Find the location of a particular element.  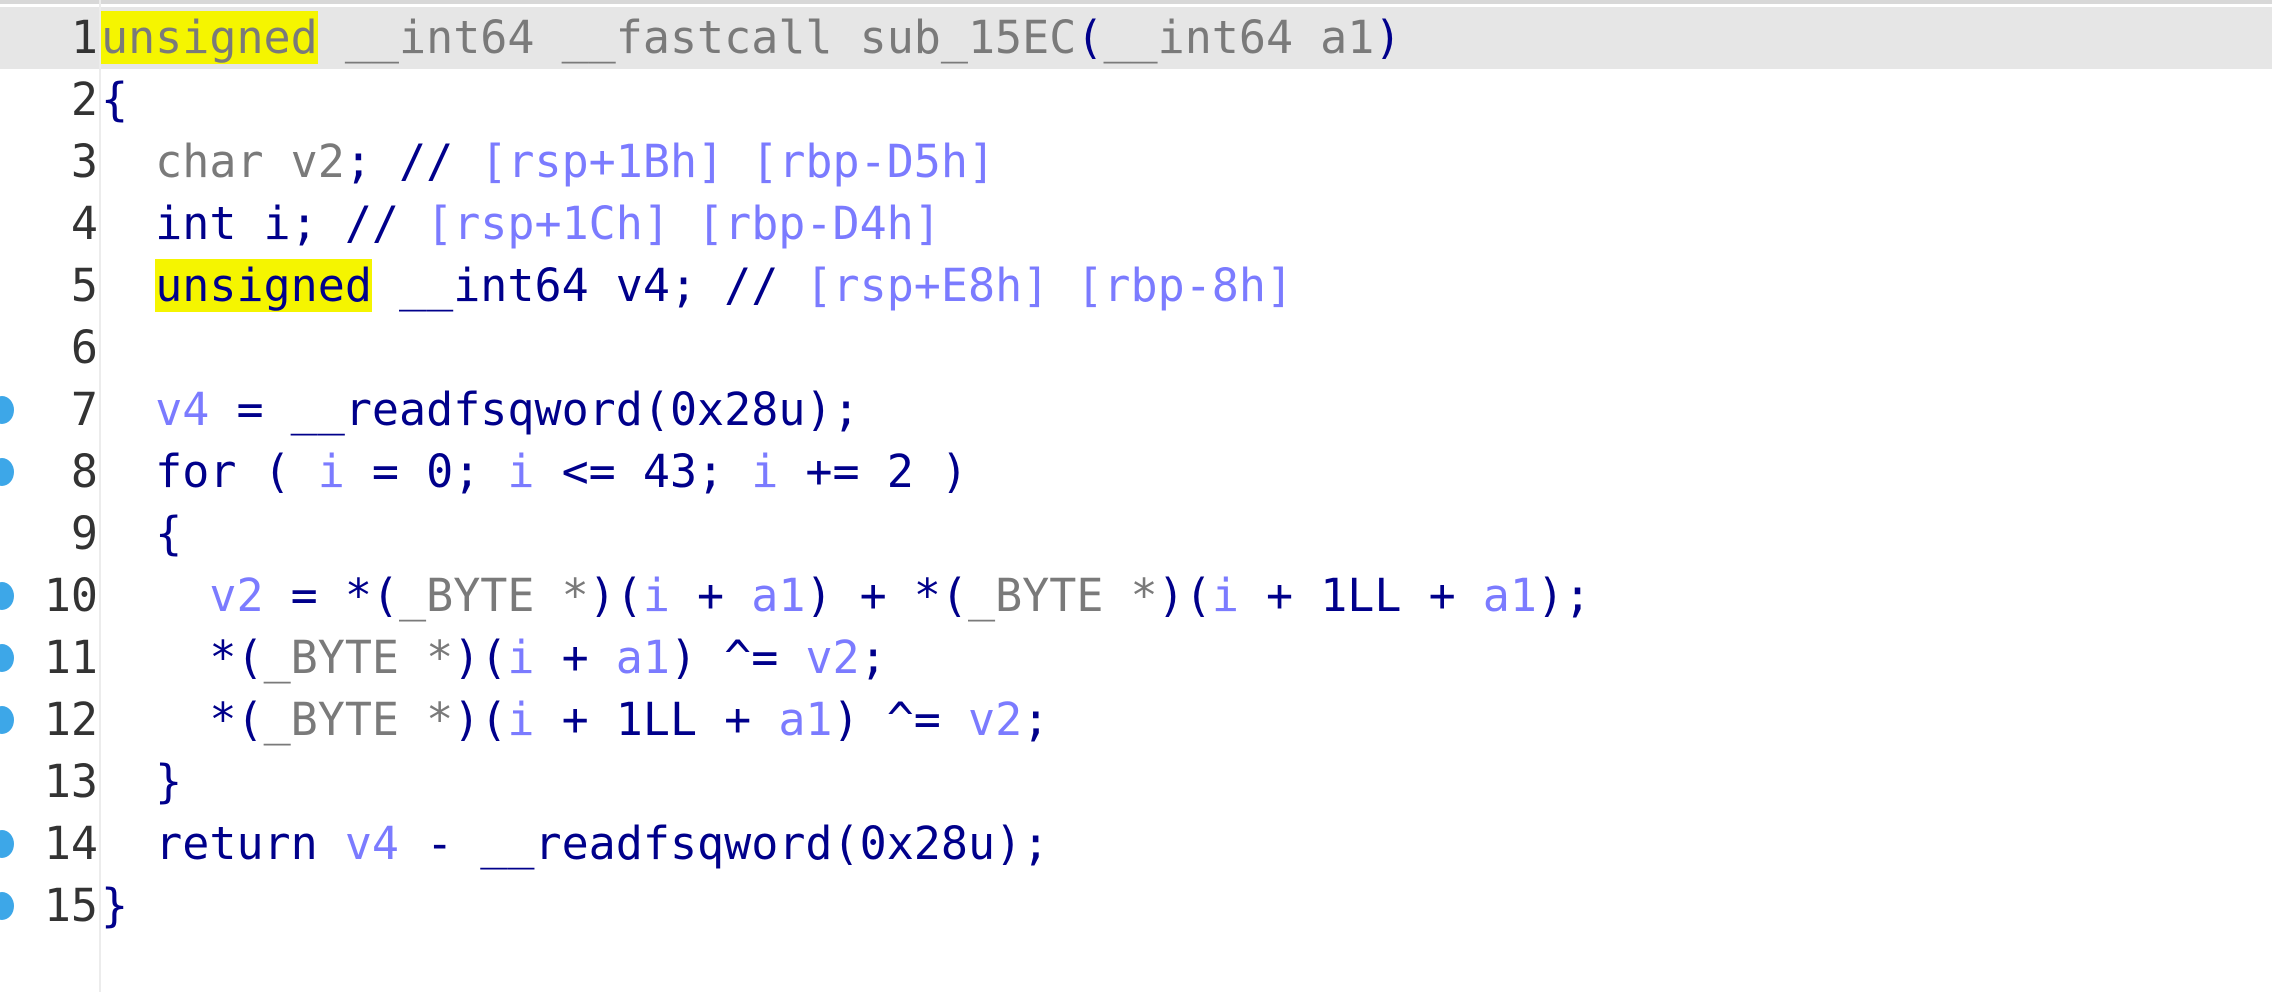

line-number: 14 is located at coordinates (70, 843).